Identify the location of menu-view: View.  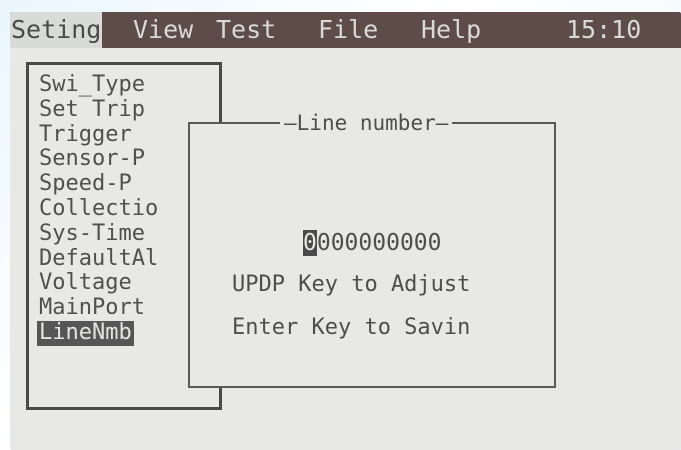
(163, 30).